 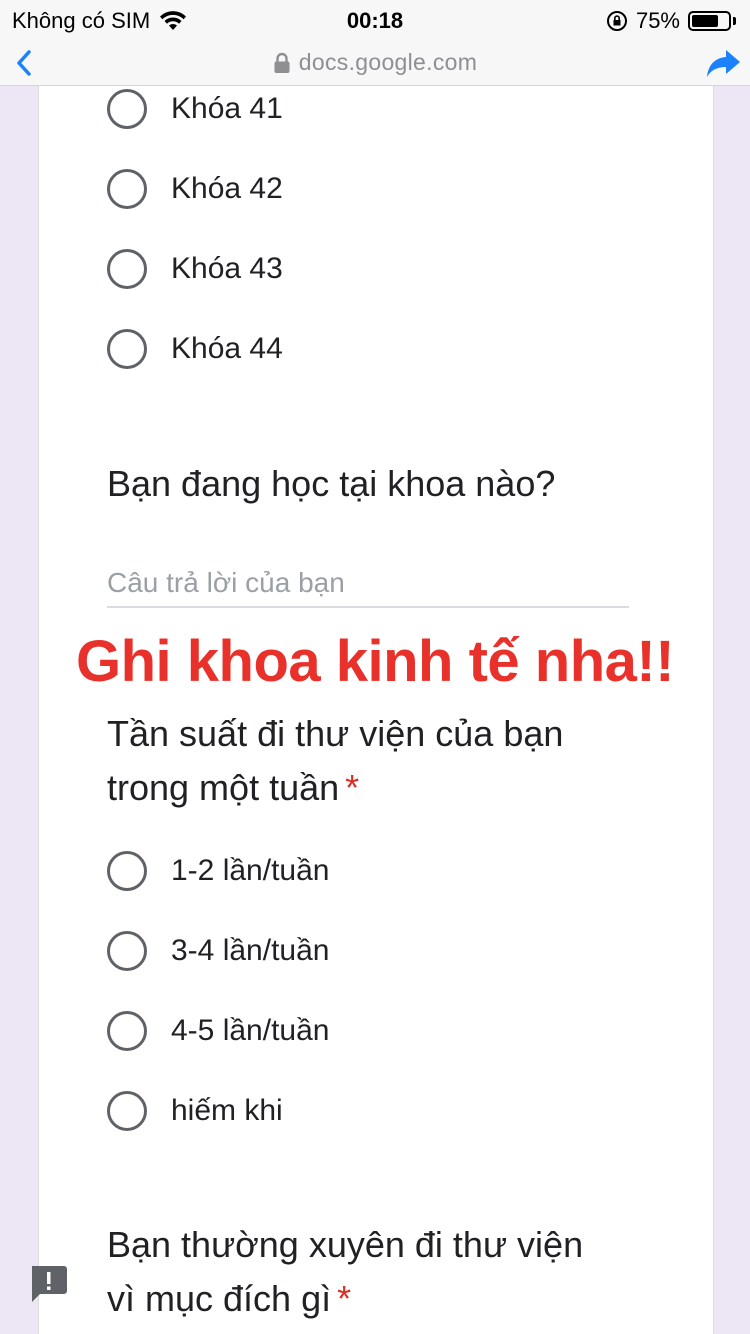 What do you see at coordinates (227, 348) in the screenshot?
I see `radio-label: Khóa 44` at bounding box center [227, 348].